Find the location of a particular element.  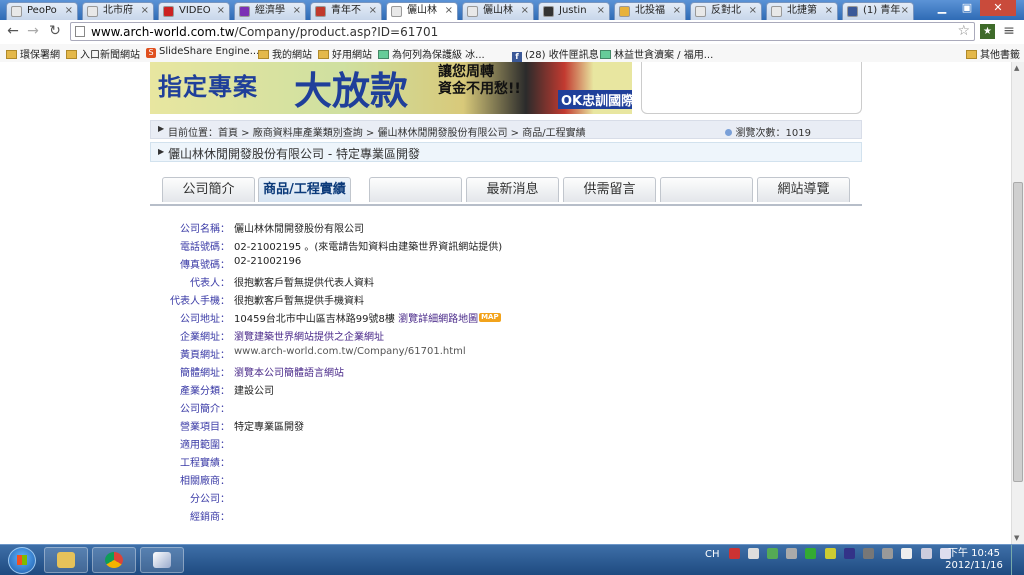

tab-news: 最新消息 is located at coordinates (512, 189).